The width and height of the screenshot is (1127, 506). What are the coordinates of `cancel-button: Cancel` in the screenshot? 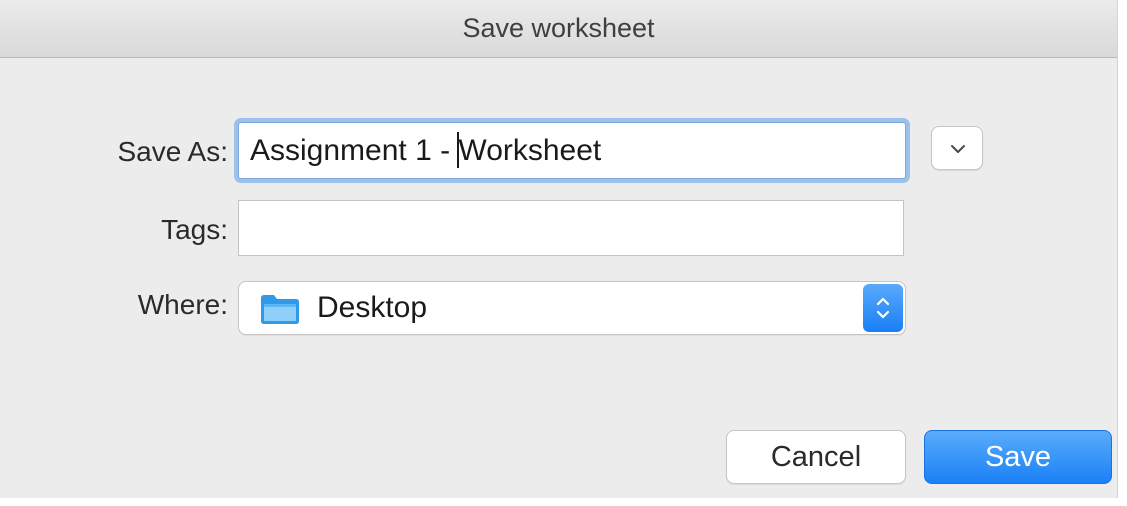 It's located at (816, 457).